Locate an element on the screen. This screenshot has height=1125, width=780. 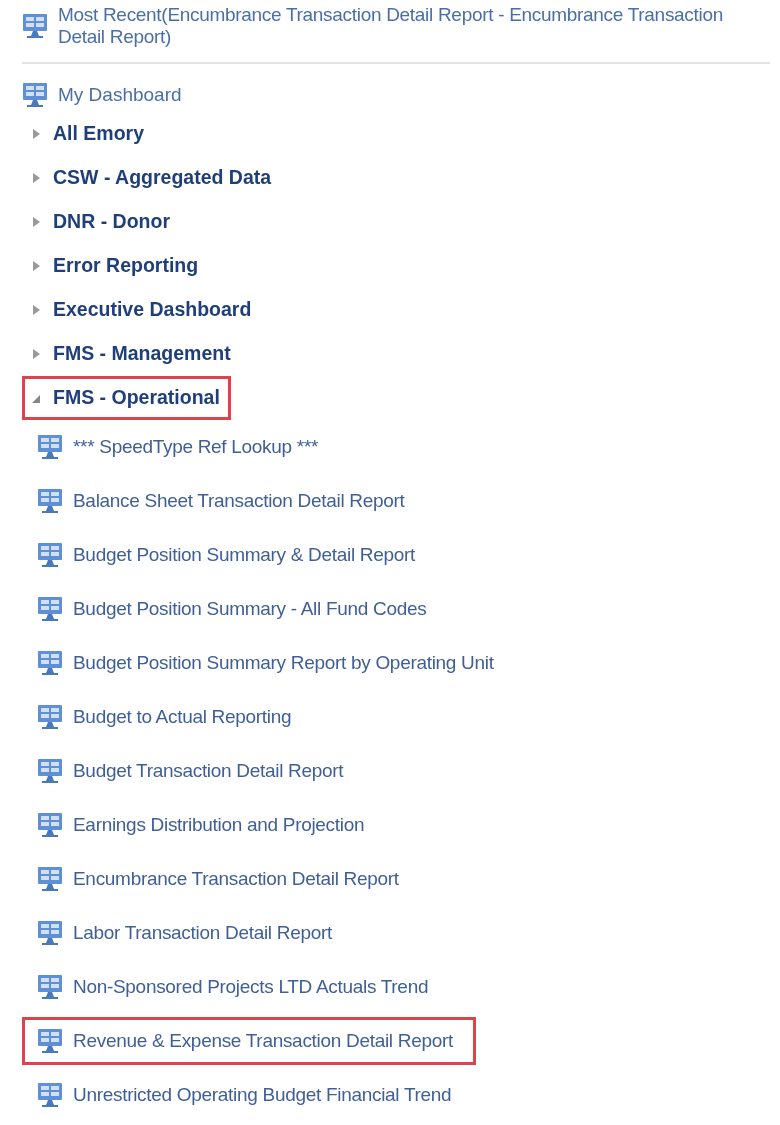
report-link: Unrestricted Operating Budget Financial Trend is located at coordinates (262, 1095).